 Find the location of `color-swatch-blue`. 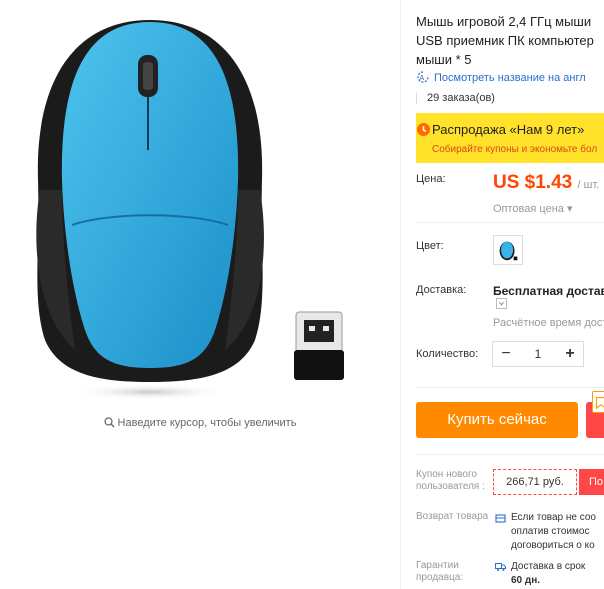

color-swatch-blue is located at coordinates (508, 250).